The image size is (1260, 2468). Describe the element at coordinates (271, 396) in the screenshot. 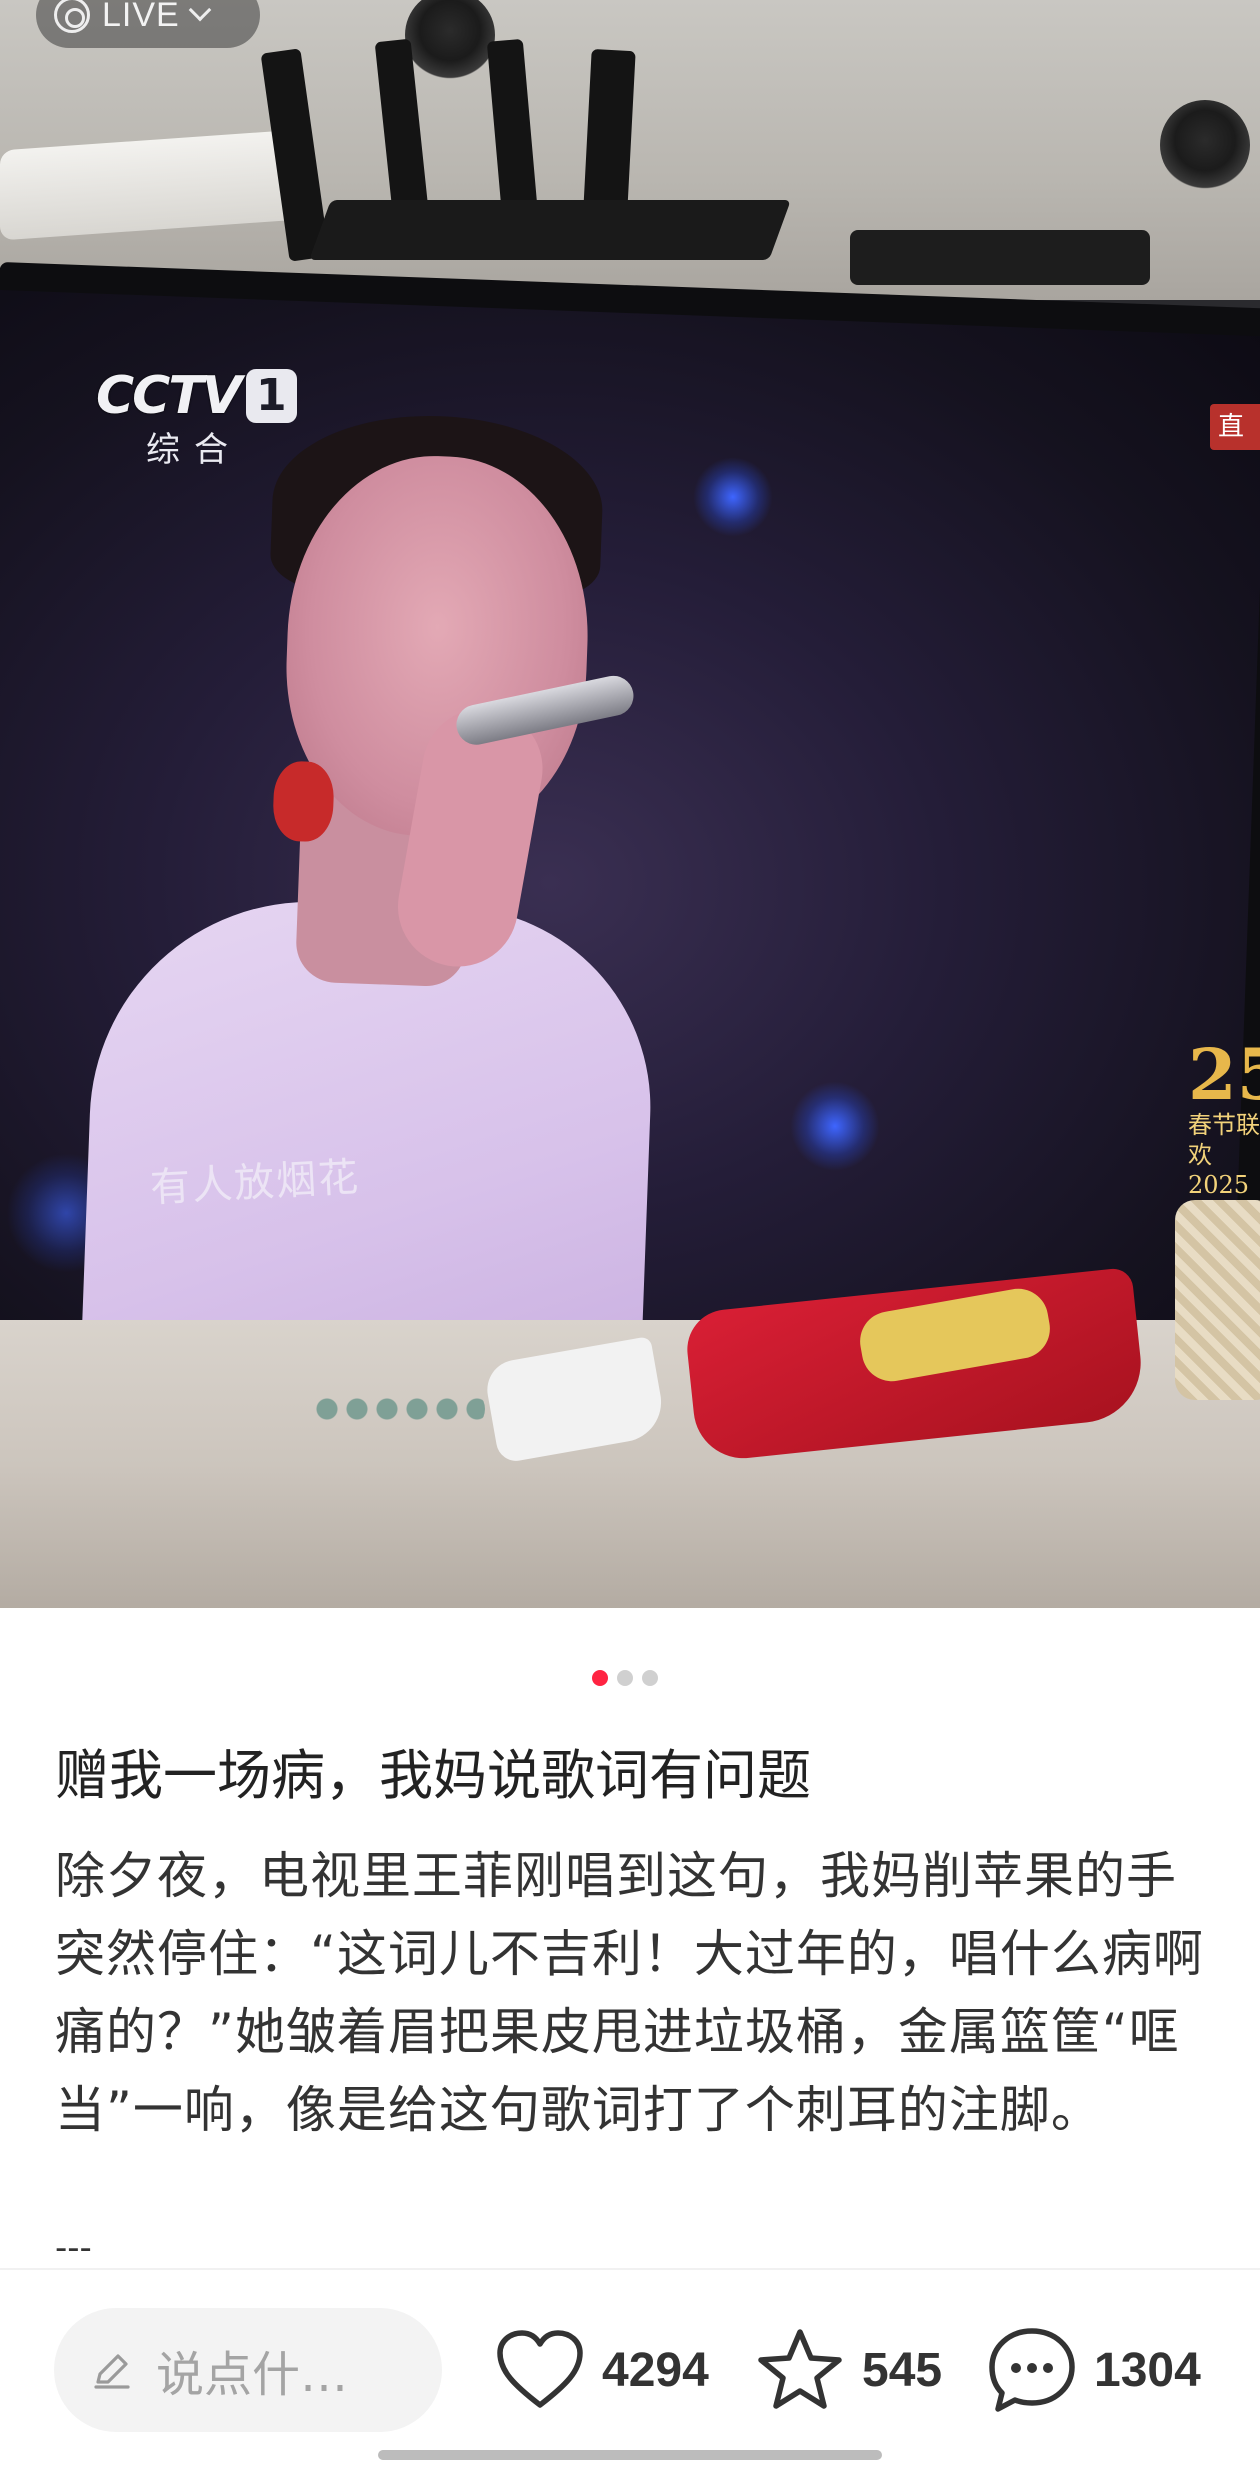

I see `channel-number: 1` at that location.